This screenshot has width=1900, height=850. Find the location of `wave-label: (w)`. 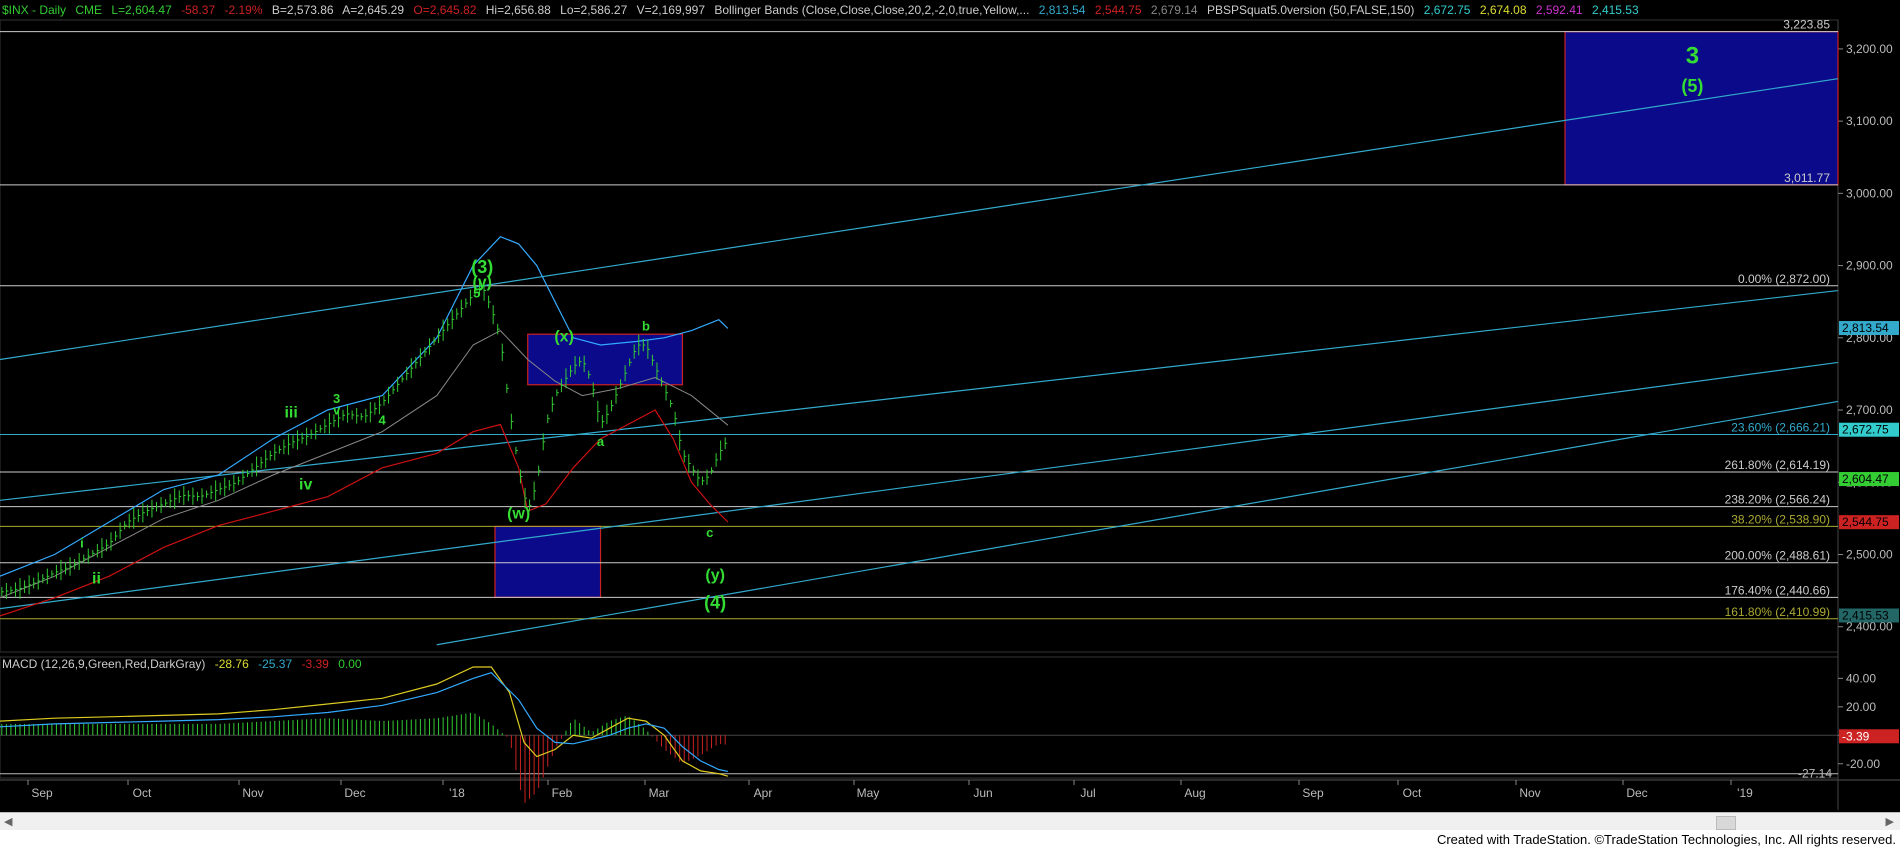

wave-label: (w) is located at coordinates (518, 513).